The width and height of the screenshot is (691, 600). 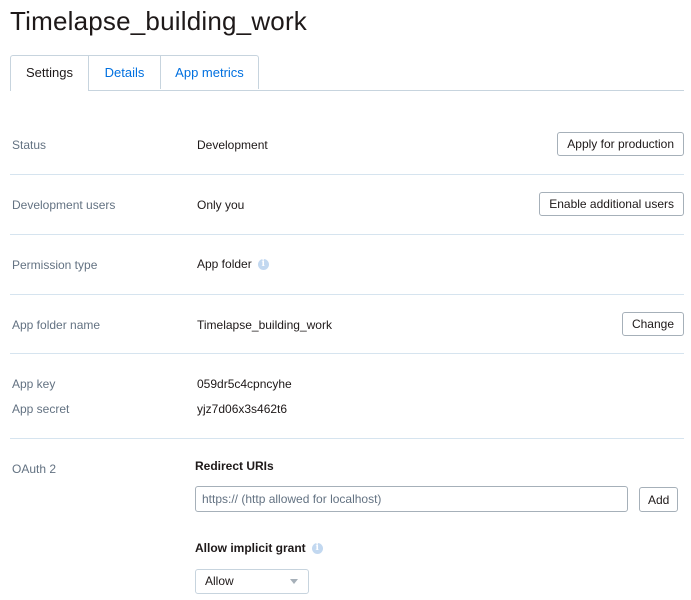 What do you see at coordinates (264, 325) in the screenshot?
I see `app-folder-name-value: Timelapse_building_work` at bounding box center [264, 325].